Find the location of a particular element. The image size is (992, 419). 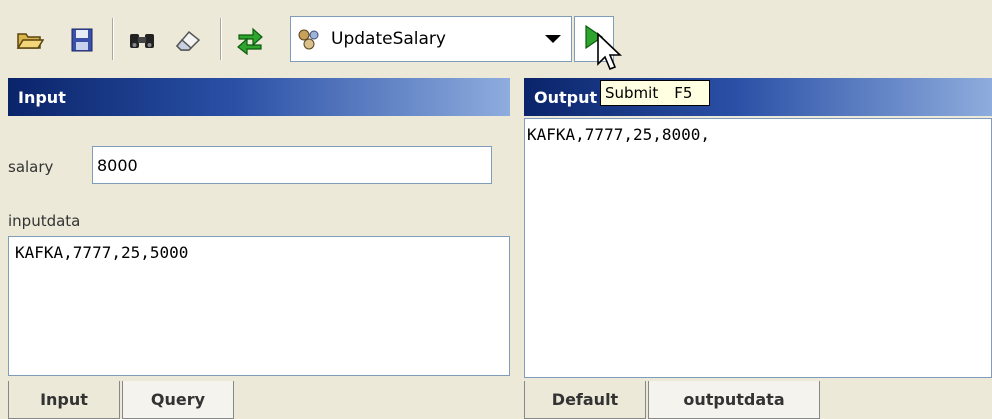

input-panel-header: Input is located at coordinates (259, 97).